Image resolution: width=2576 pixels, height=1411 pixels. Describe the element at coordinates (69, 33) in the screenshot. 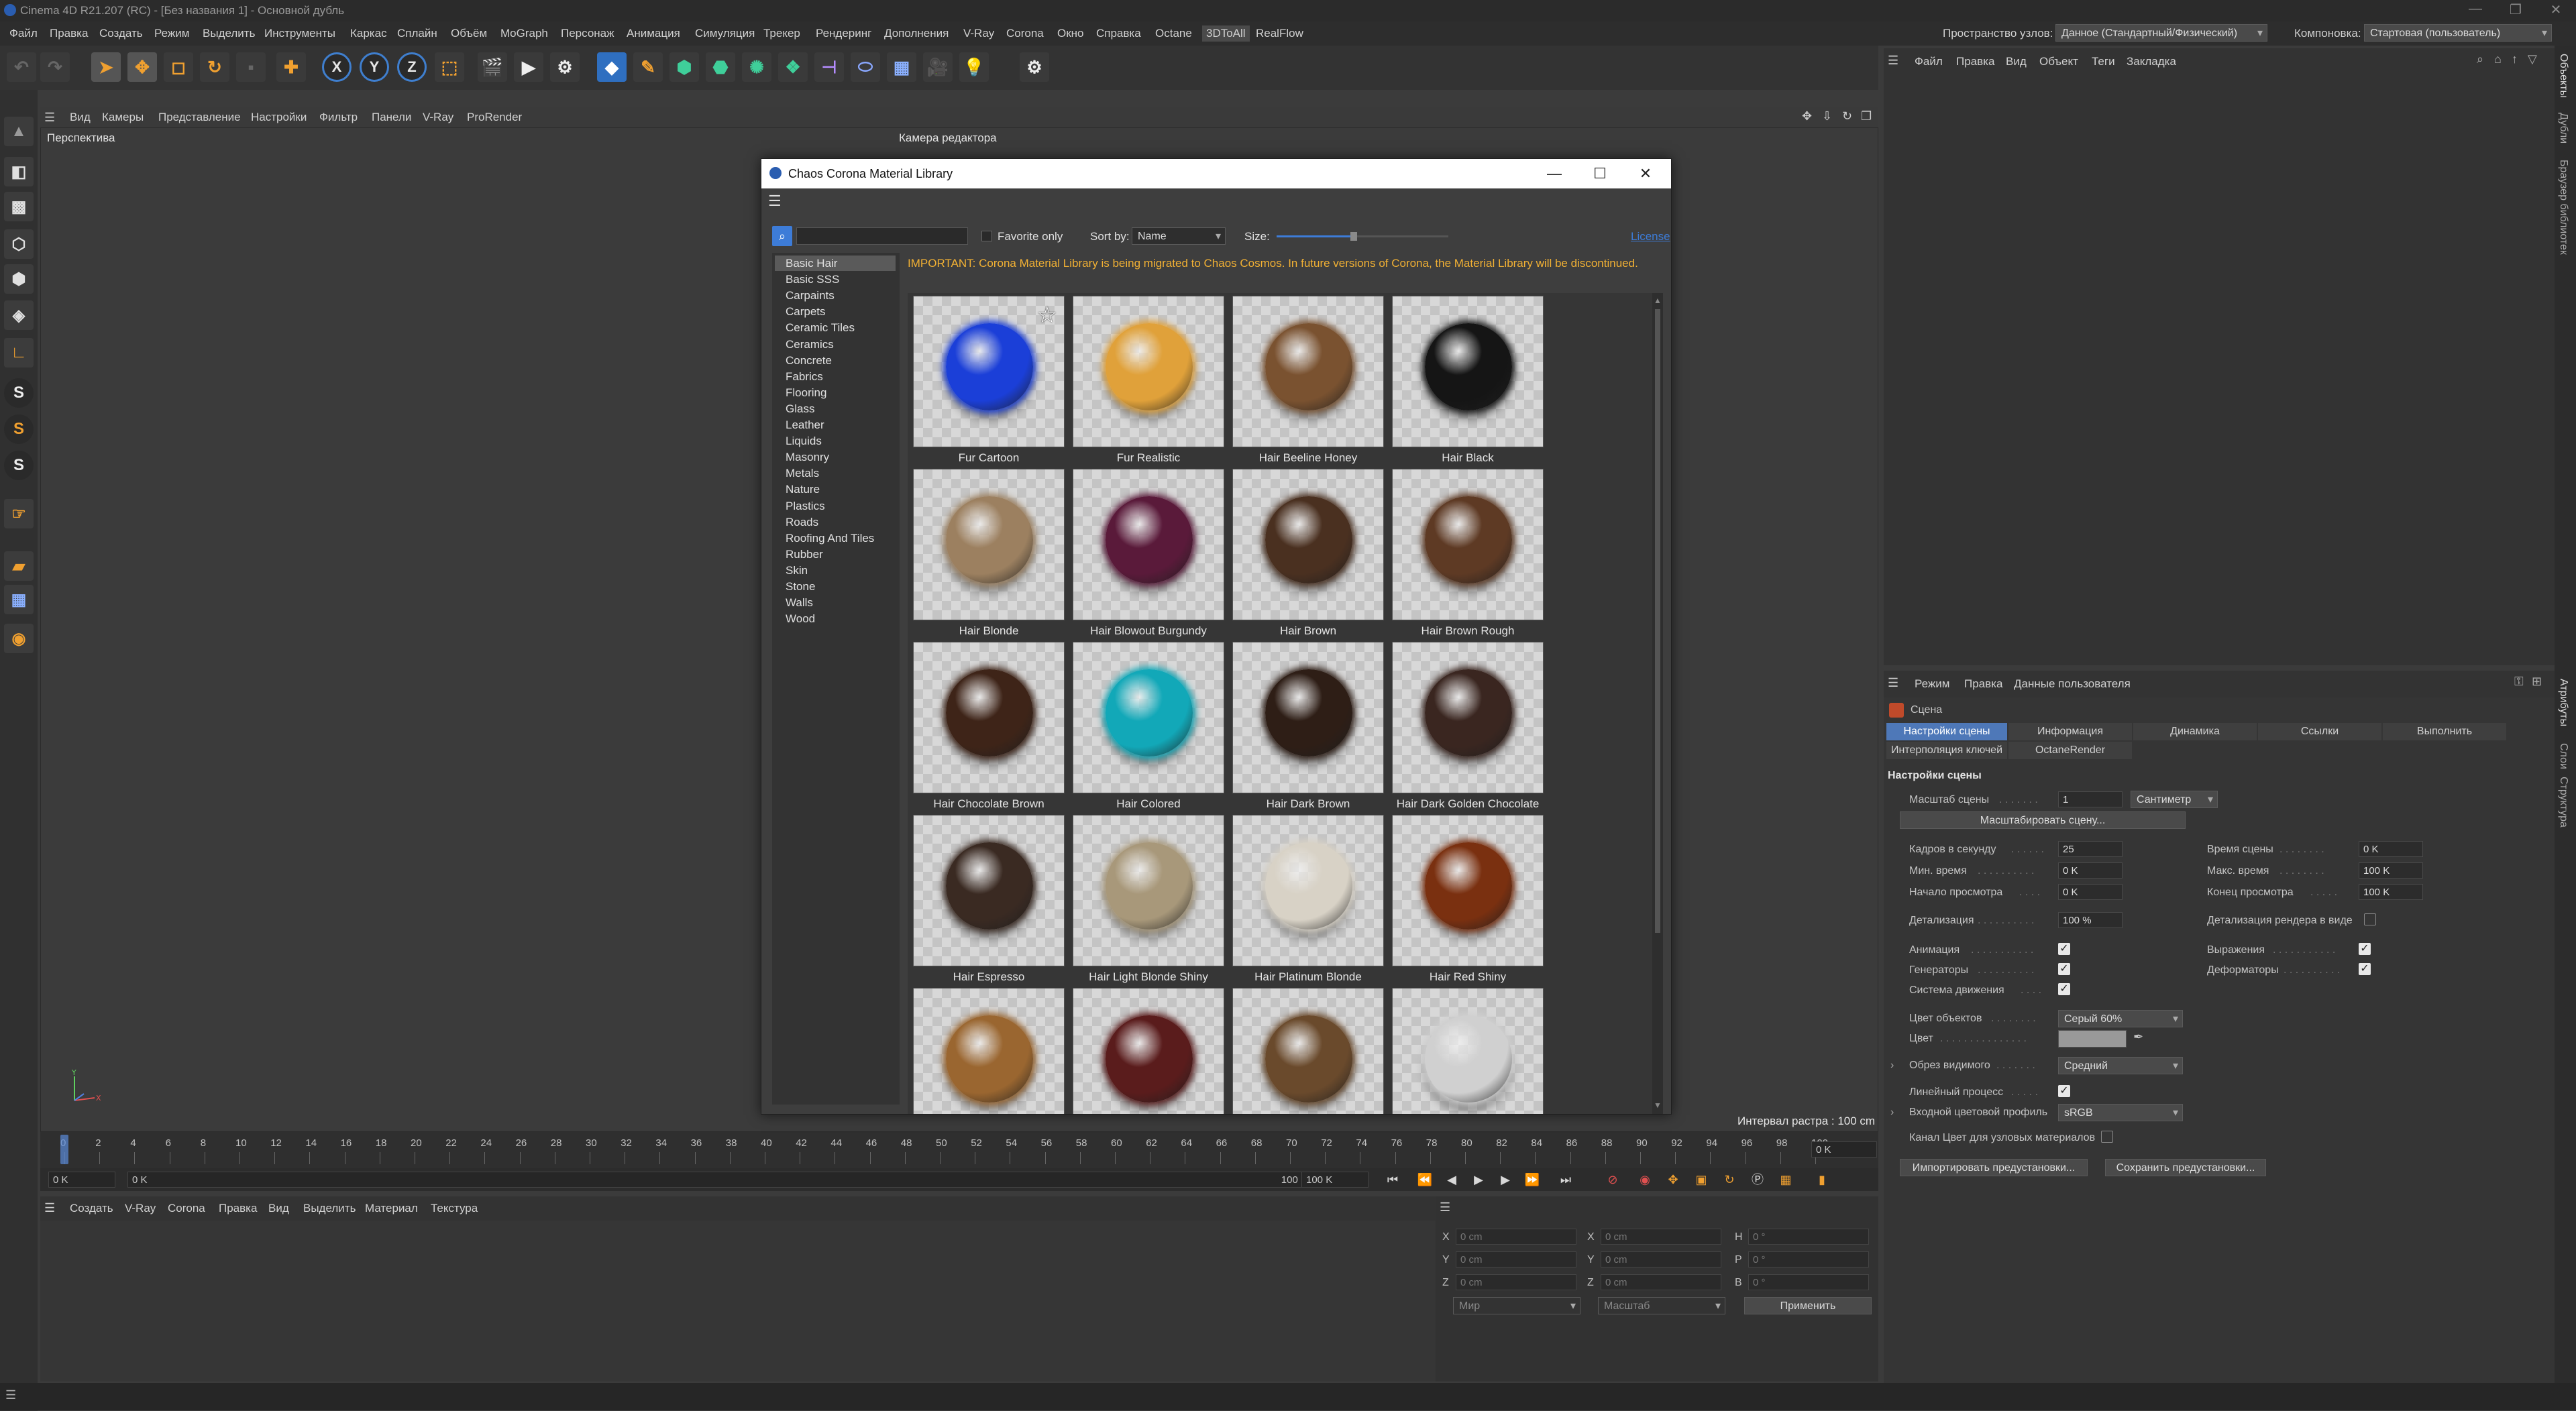

I see `menu-edit: Правка` at that location.